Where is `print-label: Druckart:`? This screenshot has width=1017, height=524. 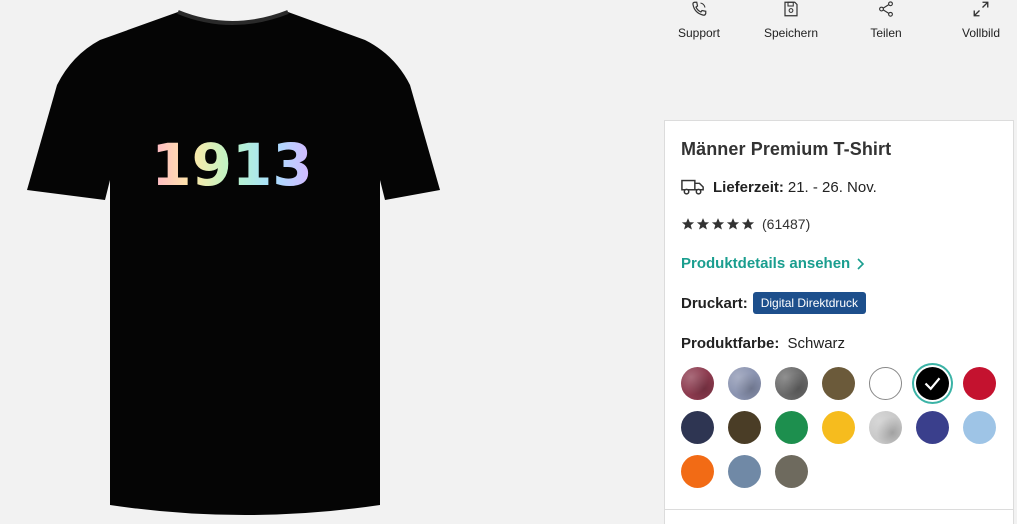
print-label: Druckart: is located at coordinates (714, 303).